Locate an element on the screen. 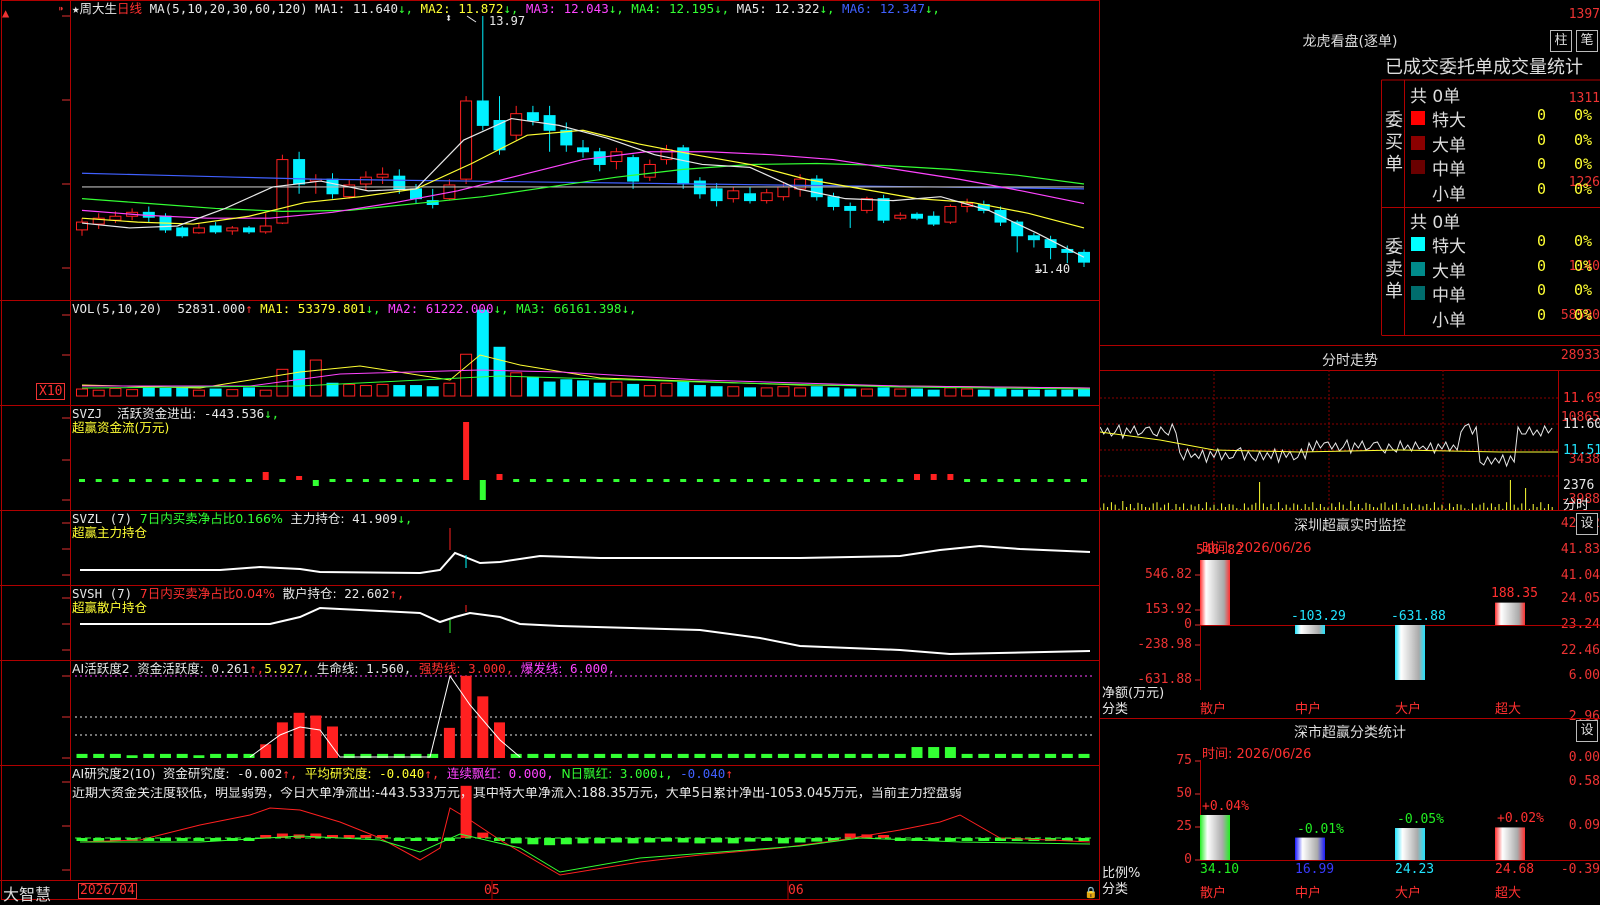  ma5-label: MA5: is located at coordinates (752, 8).